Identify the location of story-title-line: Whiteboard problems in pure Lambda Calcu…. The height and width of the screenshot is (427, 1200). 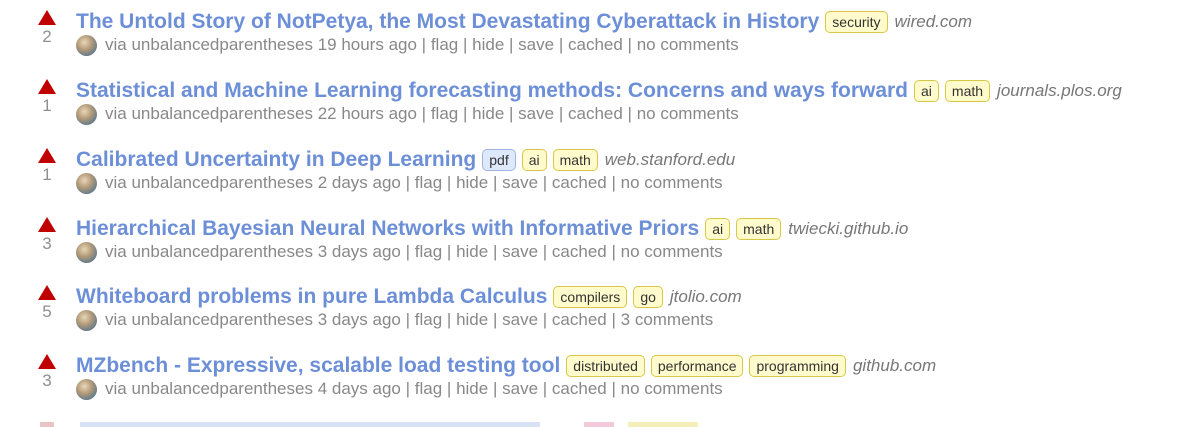
(409, 297).